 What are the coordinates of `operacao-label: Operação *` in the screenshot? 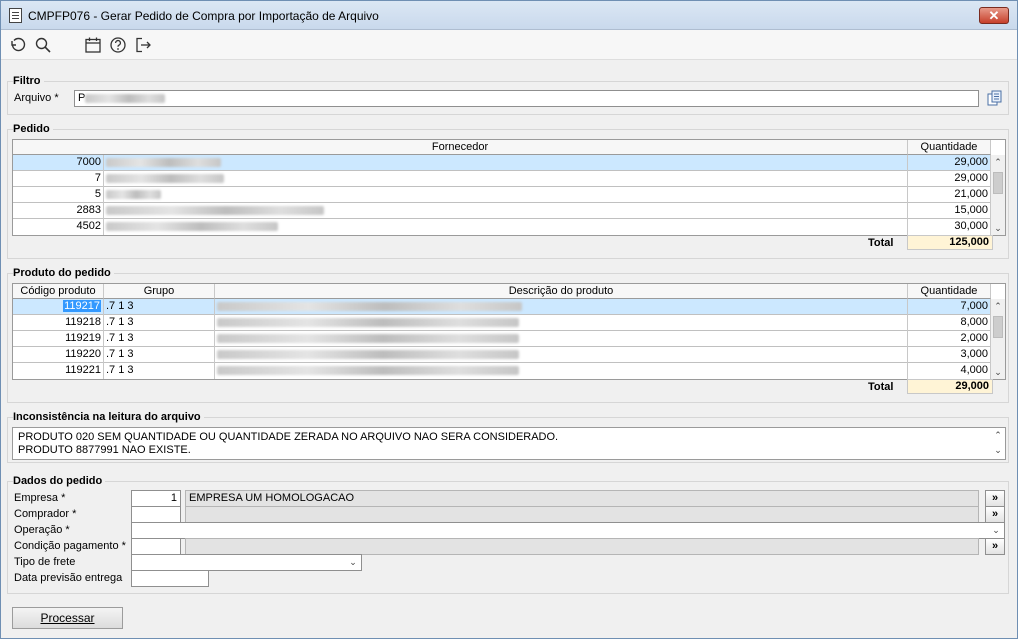 It's located at (42, 530).